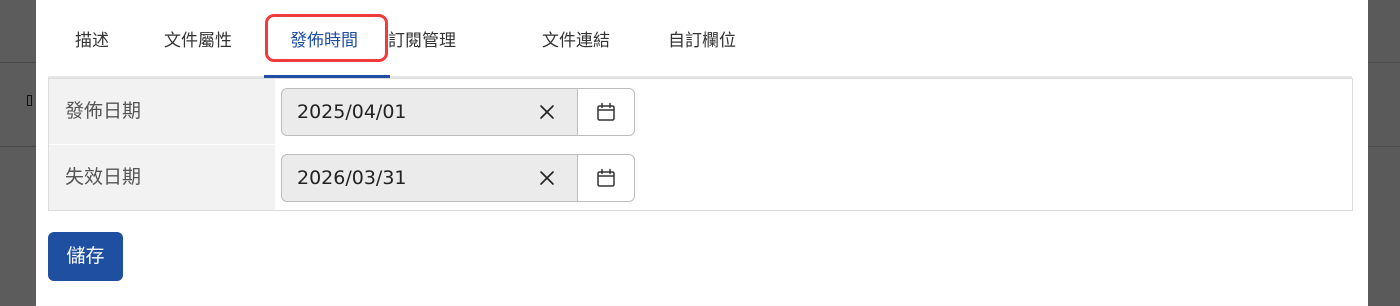 This screenshot has height=306, width=1400. What do you see at coordinates (18, 153) in the screenshot?
I see `backdrop-left` at bounding box center [18, 153].